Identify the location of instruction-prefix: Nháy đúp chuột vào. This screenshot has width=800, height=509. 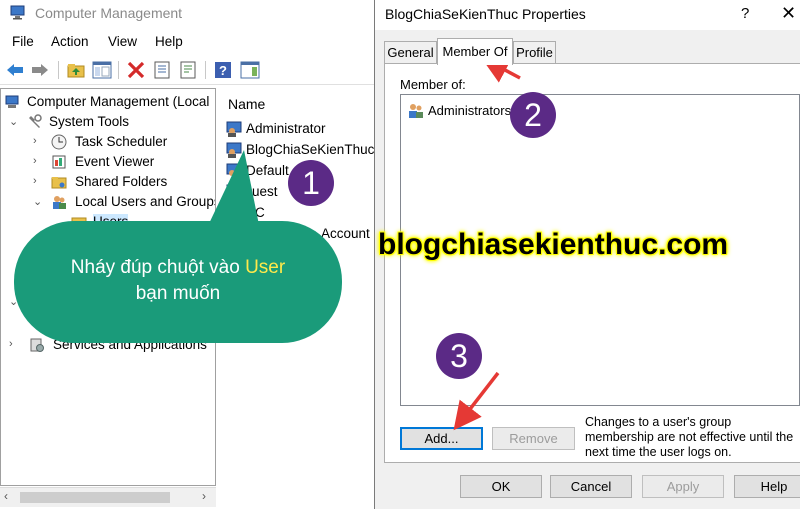
(158, 267).